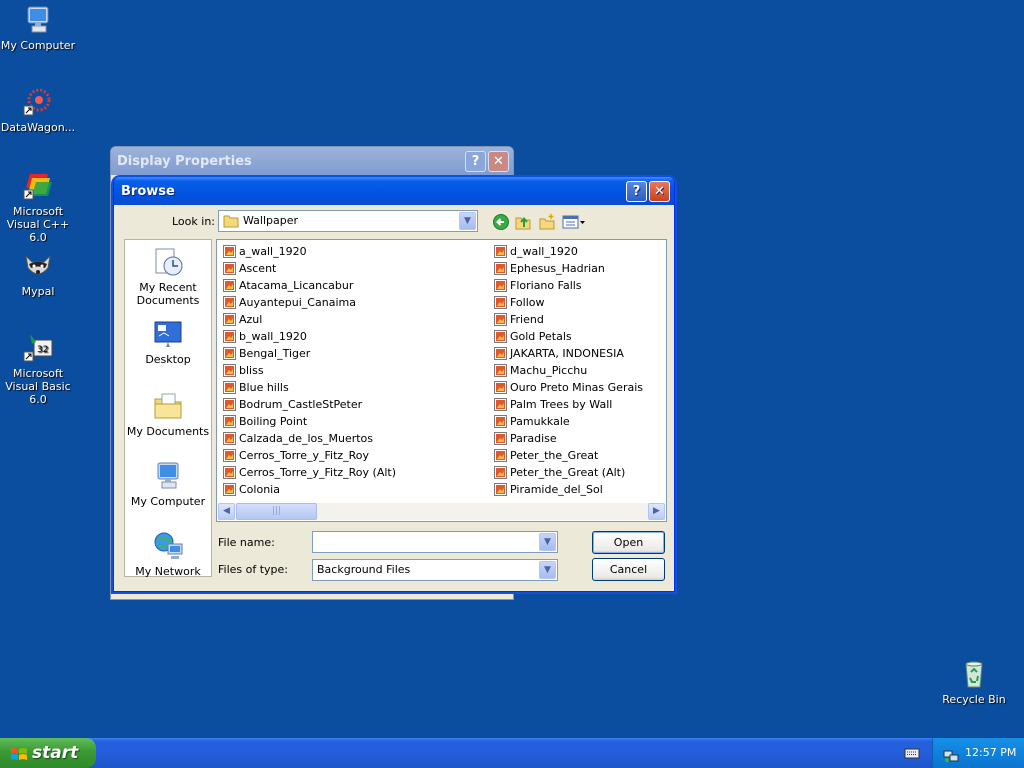  Describe the element at coordinates (168, 571) in the screenshot. I see `place-label: My Network` at that location.